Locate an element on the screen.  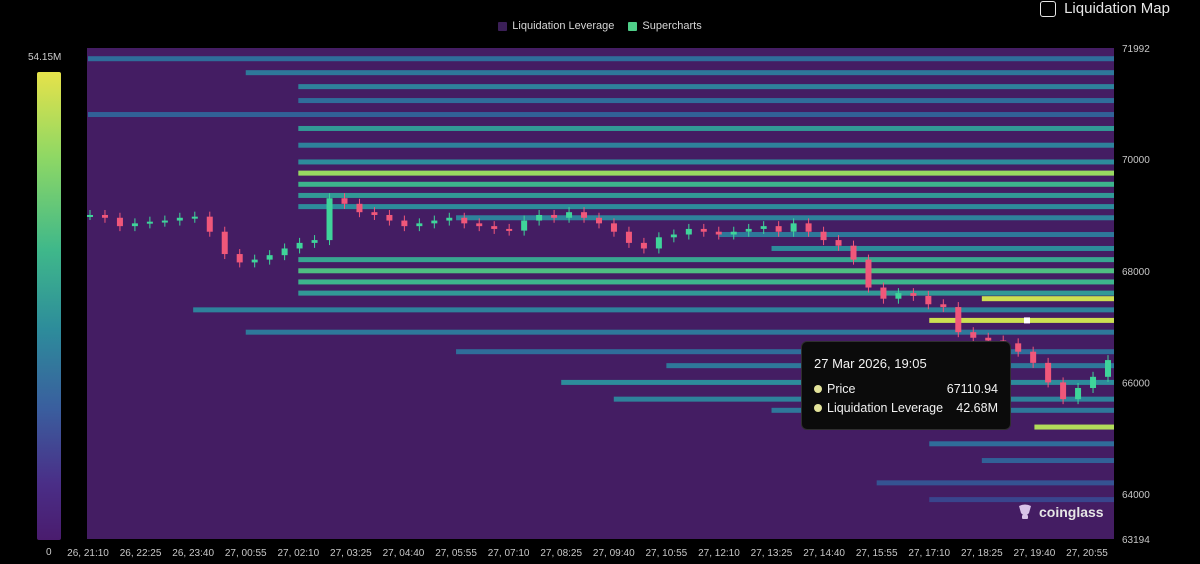
x-tick-label: 26, 23:40 is located at coordinates (193, 553).